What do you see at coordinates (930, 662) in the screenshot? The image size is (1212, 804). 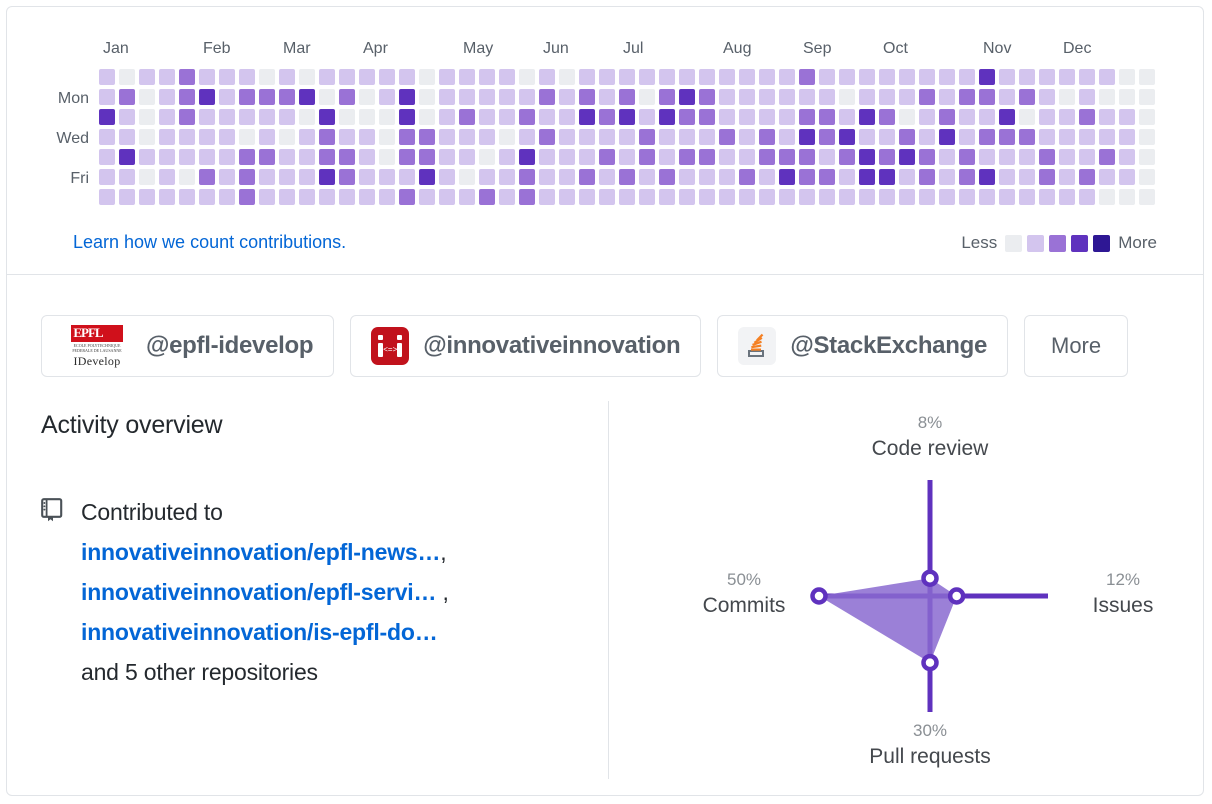 I see `radar-point-pull-requests` at bounding box center [930, 662].